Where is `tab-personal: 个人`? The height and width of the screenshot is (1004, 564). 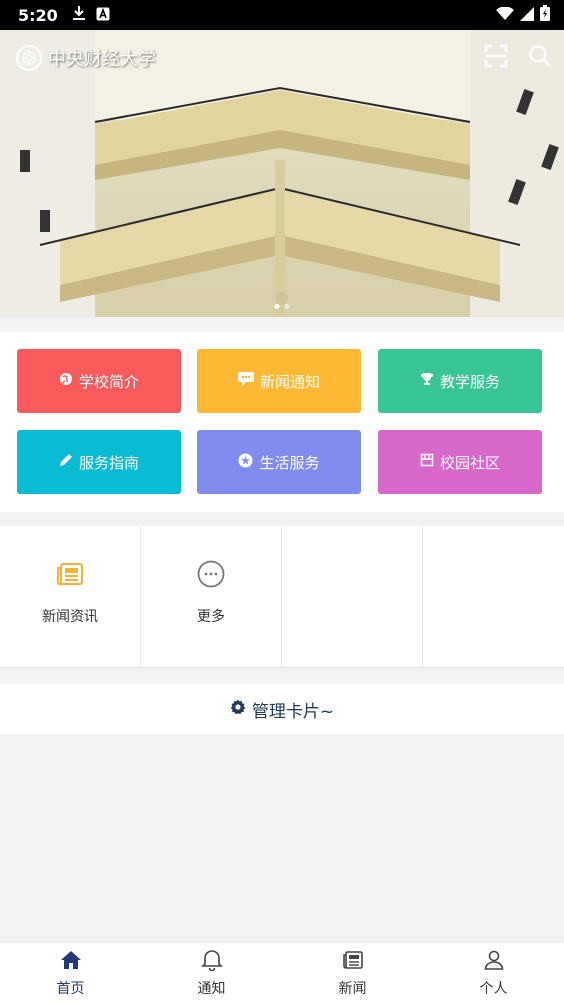 tab-personal: 个人 is located at coordinates (493, 973).